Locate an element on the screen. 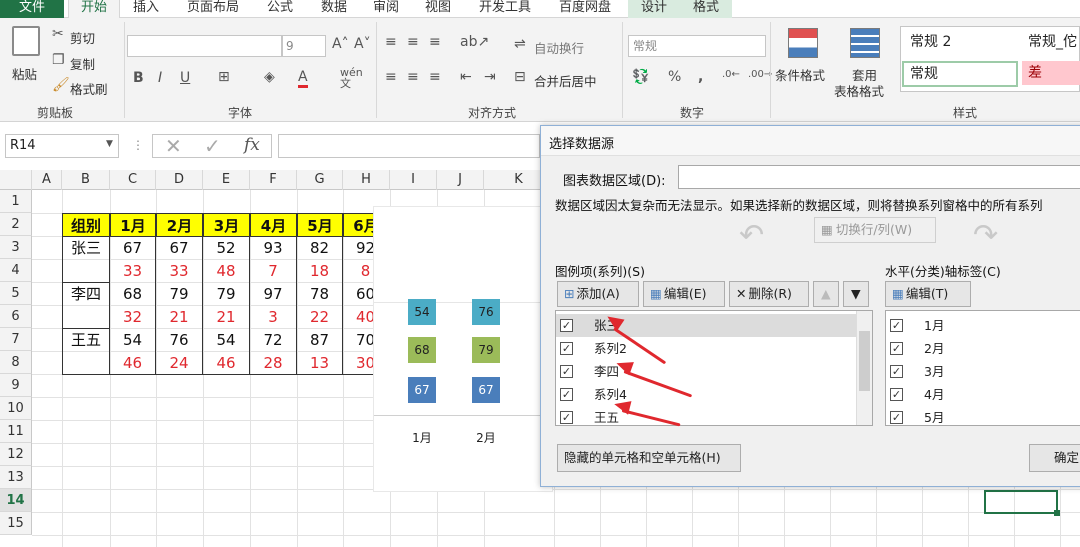  axis-list-item: ✓ 2月 is located at coordinates (983, 348).